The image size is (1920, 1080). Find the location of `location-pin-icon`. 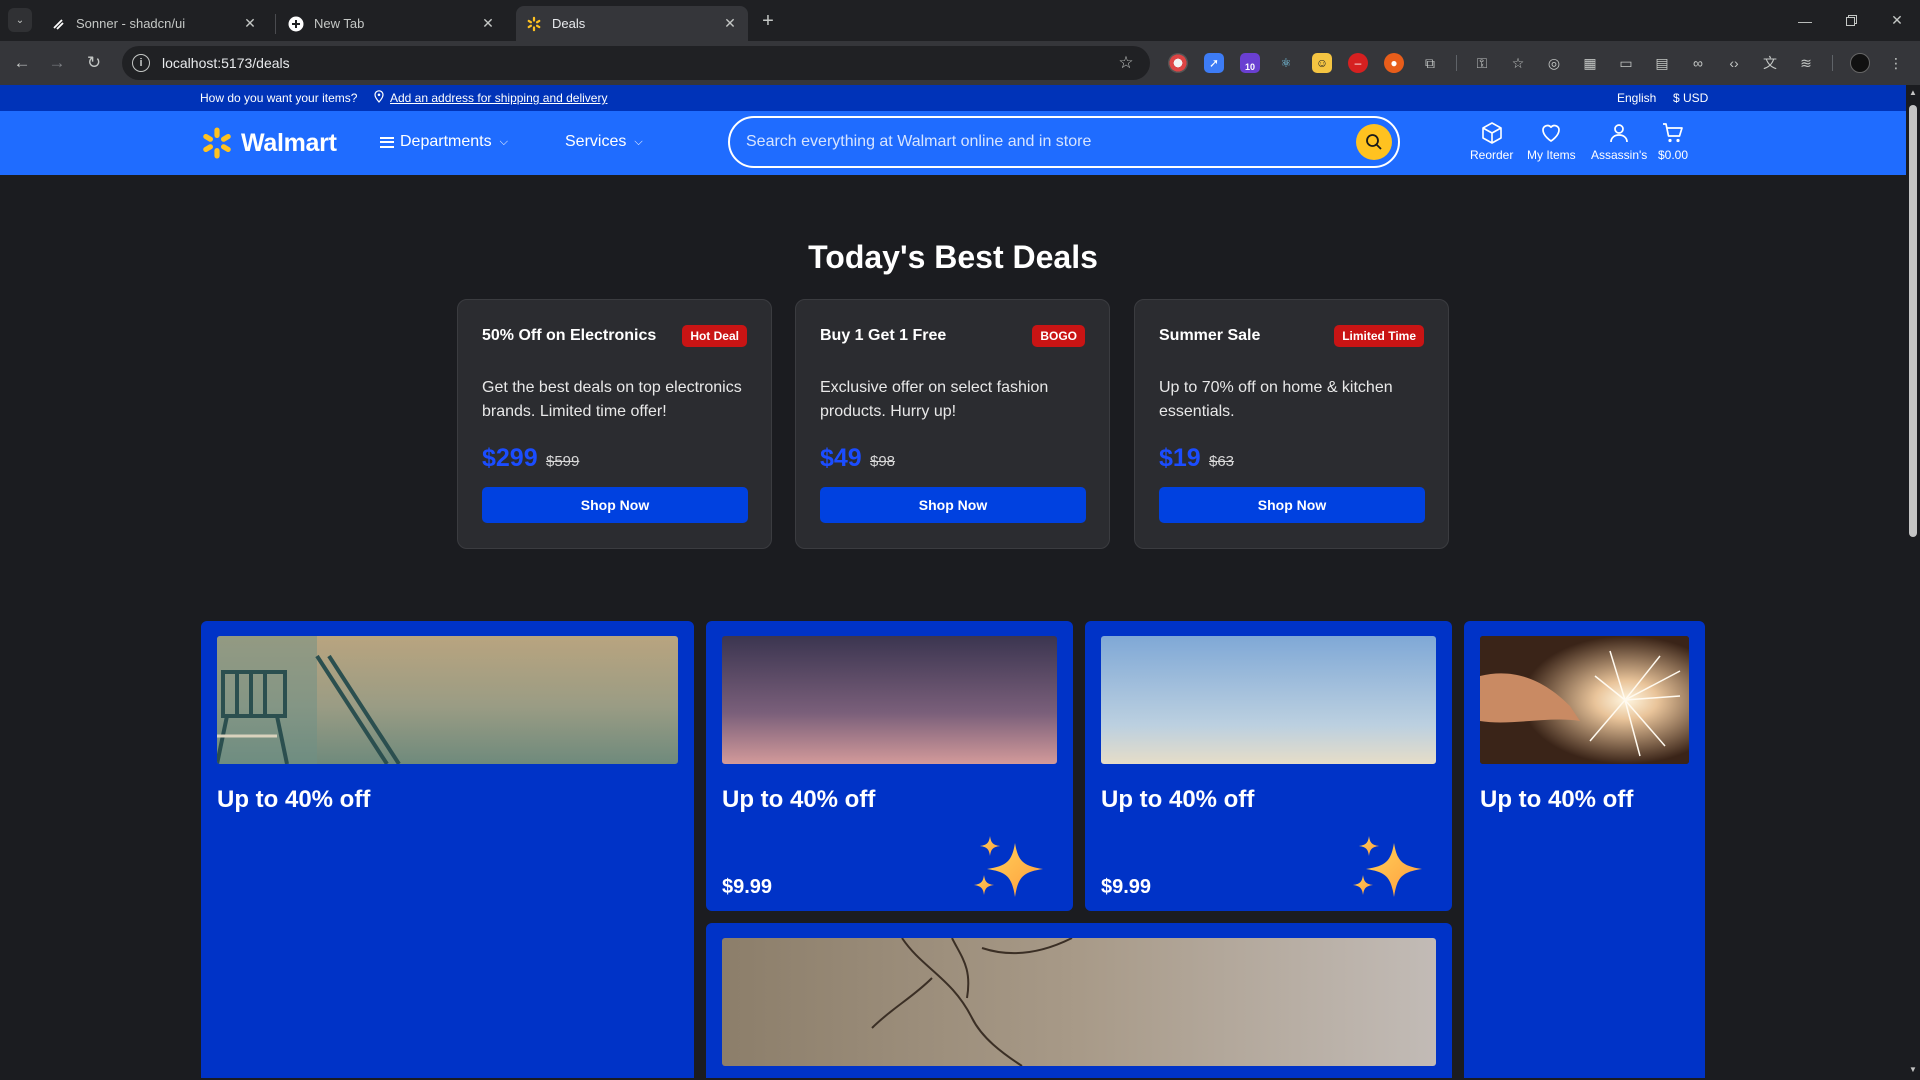

location-pin-icon is located at coordinates (379, 98).